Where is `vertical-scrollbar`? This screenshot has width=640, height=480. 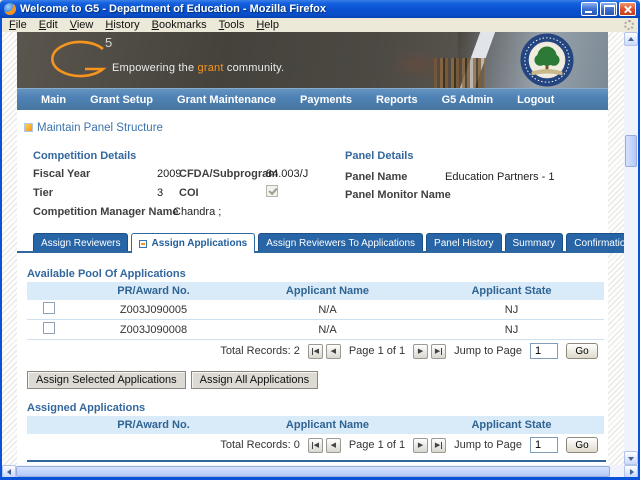 vertical-scrollbar is located at coordinates (631, 248).